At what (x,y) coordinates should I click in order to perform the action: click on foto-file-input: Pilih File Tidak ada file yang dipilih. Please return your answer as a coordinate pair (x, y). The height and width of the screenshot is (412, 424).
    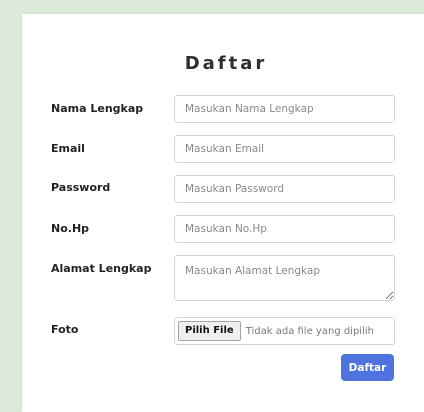
    Looking at the image, I should click on (284, 331).